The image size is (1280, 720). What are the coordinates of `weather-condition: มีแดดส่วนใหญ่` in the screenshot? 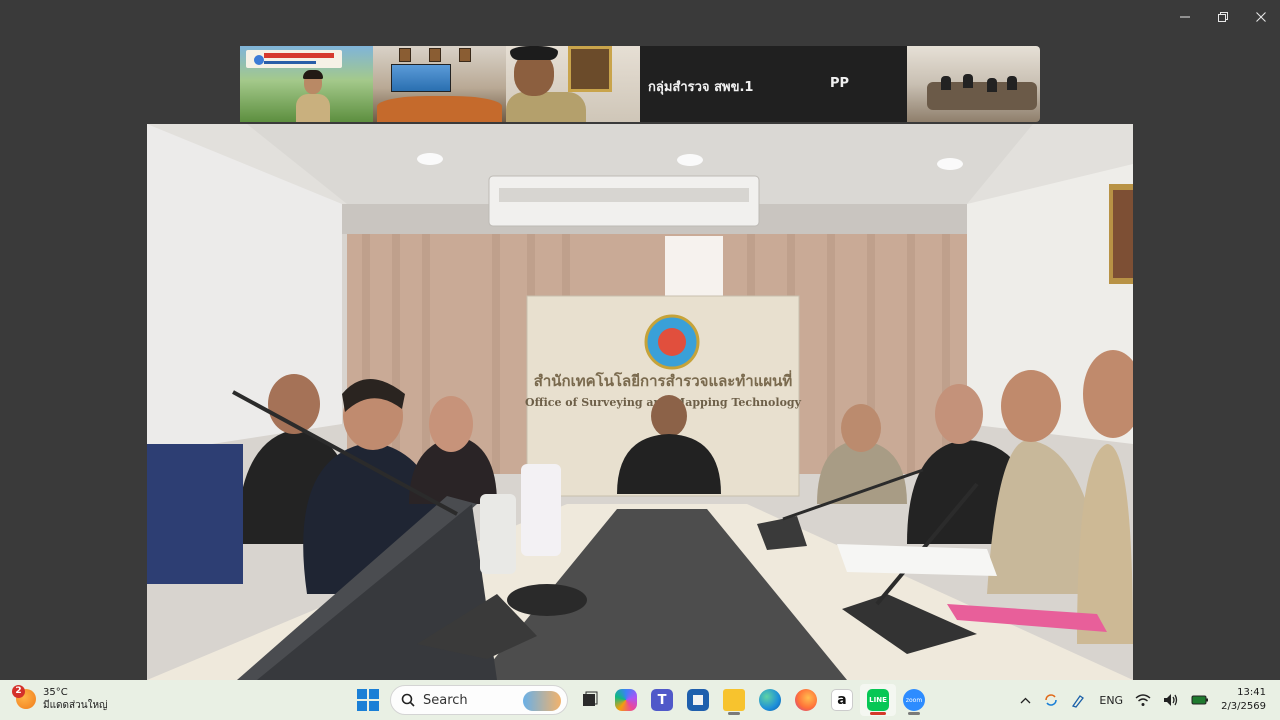 It's located at (75, 705).